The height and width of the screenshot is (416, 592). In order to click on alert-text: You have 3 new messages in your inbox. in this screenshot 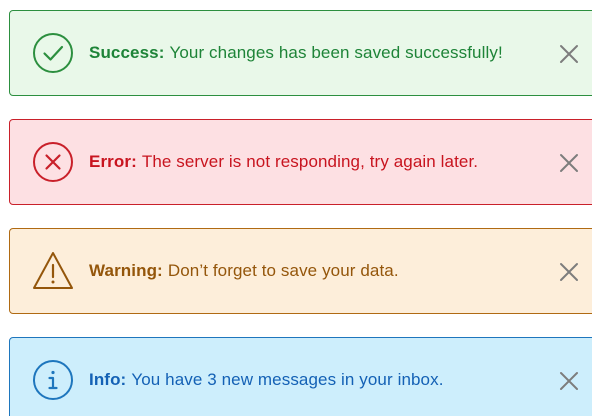, I will do `click(287, 379)`.